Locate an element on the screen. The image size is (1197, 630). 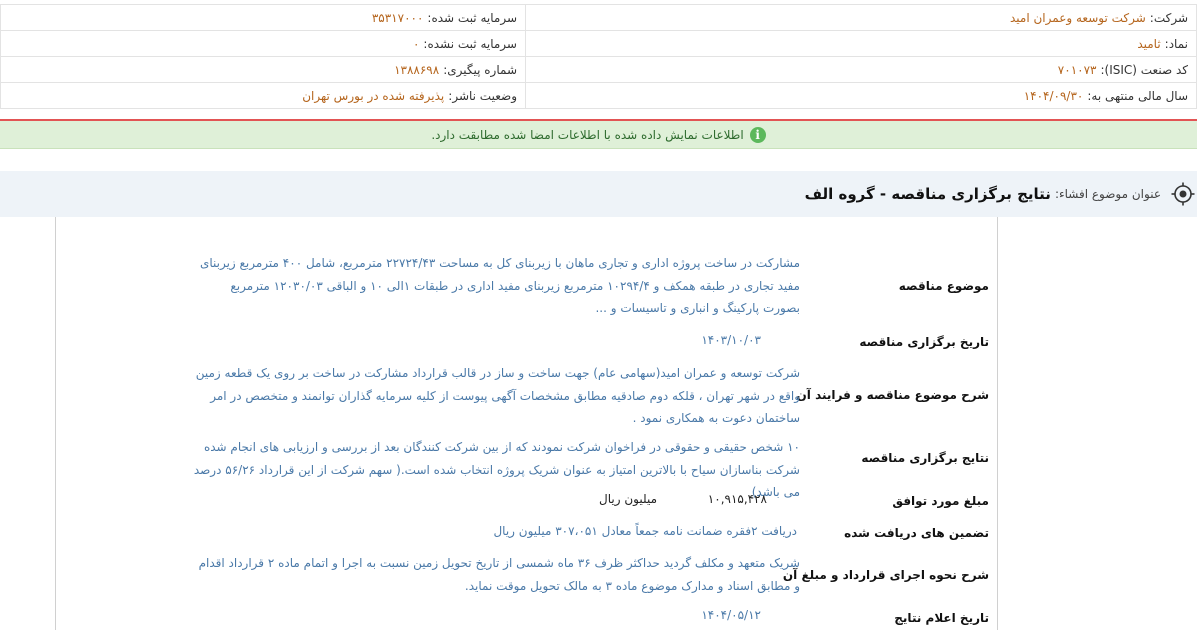
tracking-number-value: ۱۳۸۸۶۹۸ is located at coordinates (417, 69).